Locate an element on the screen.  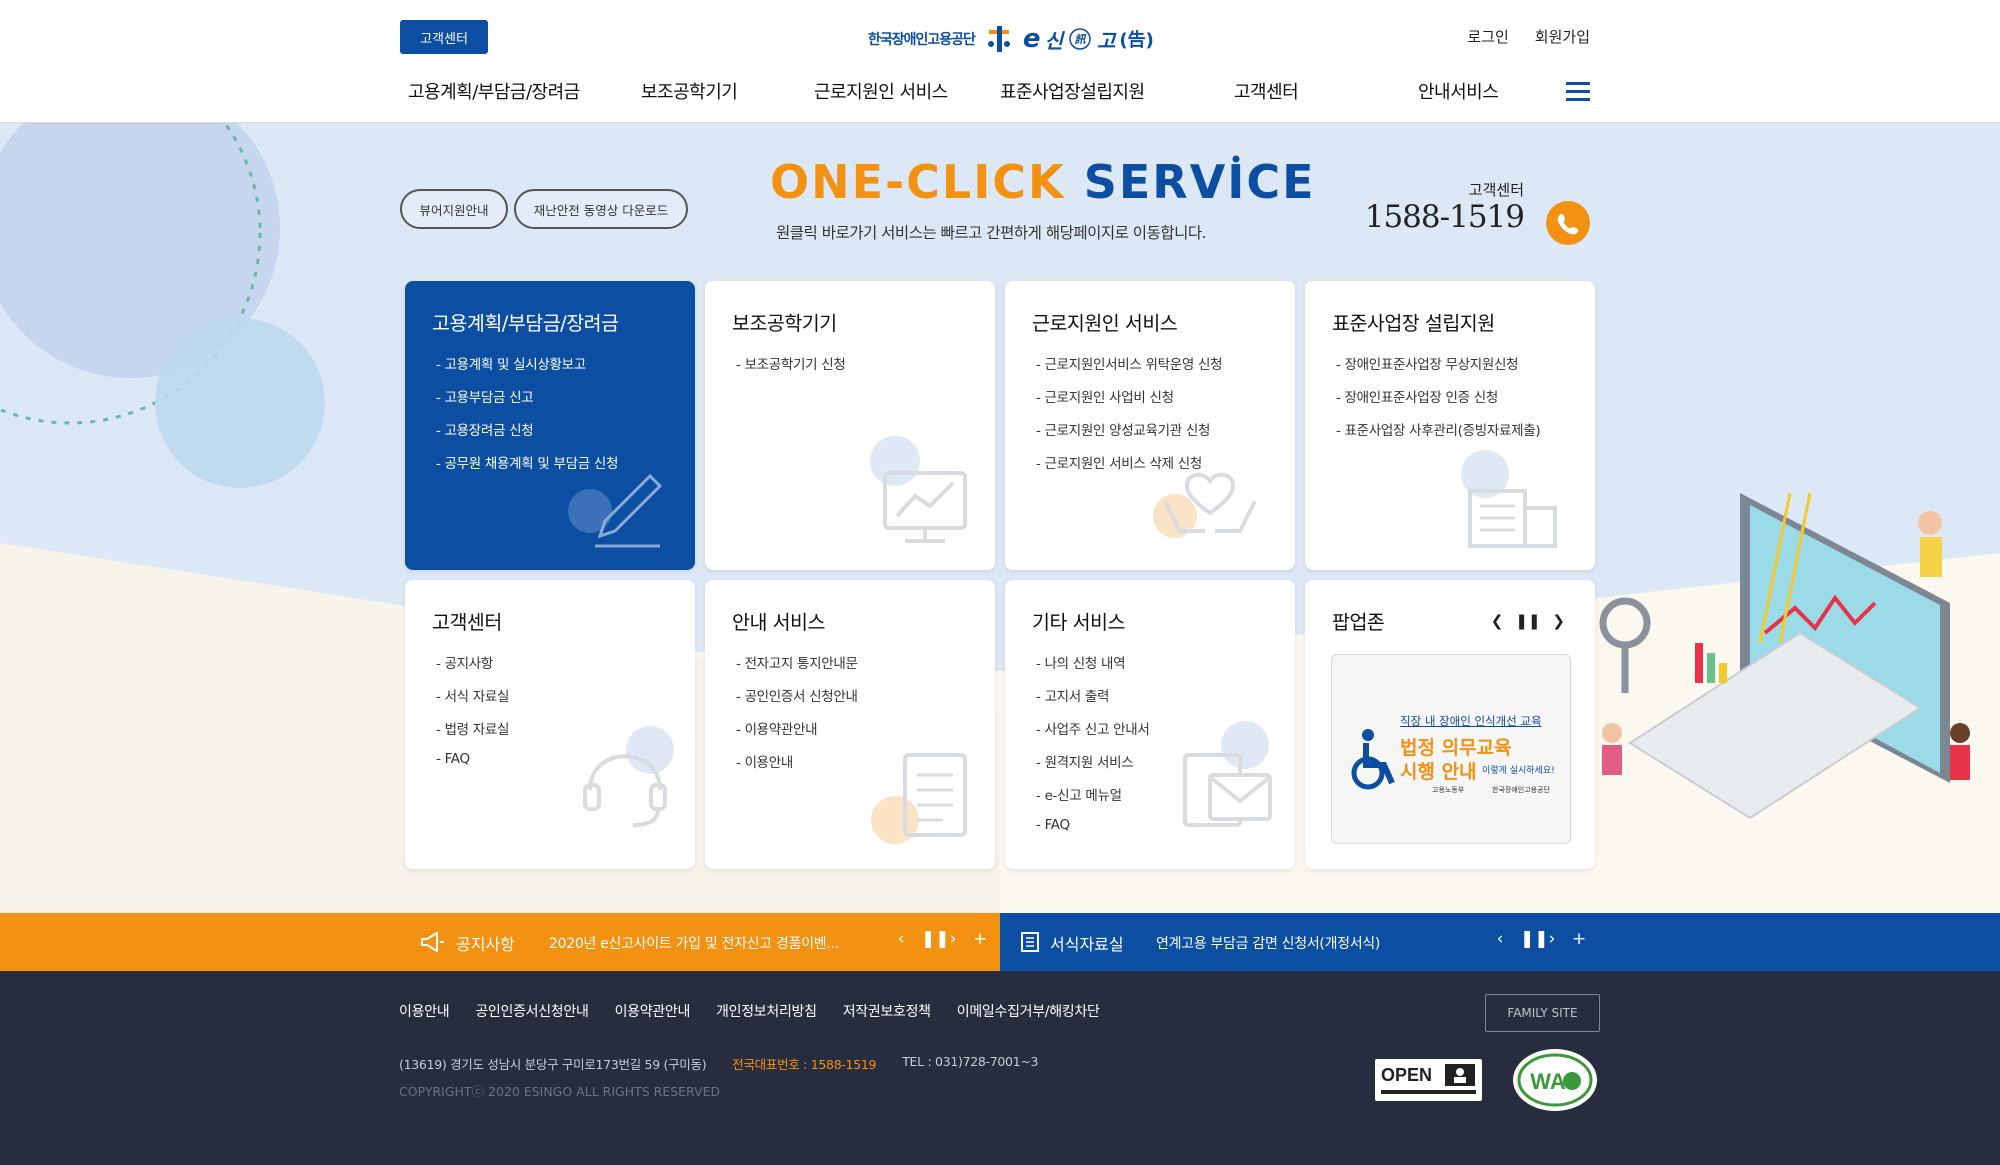
gnb-item-employment-plan: 고용계획/부담금/장려금 is located at coordinates (494, 91).